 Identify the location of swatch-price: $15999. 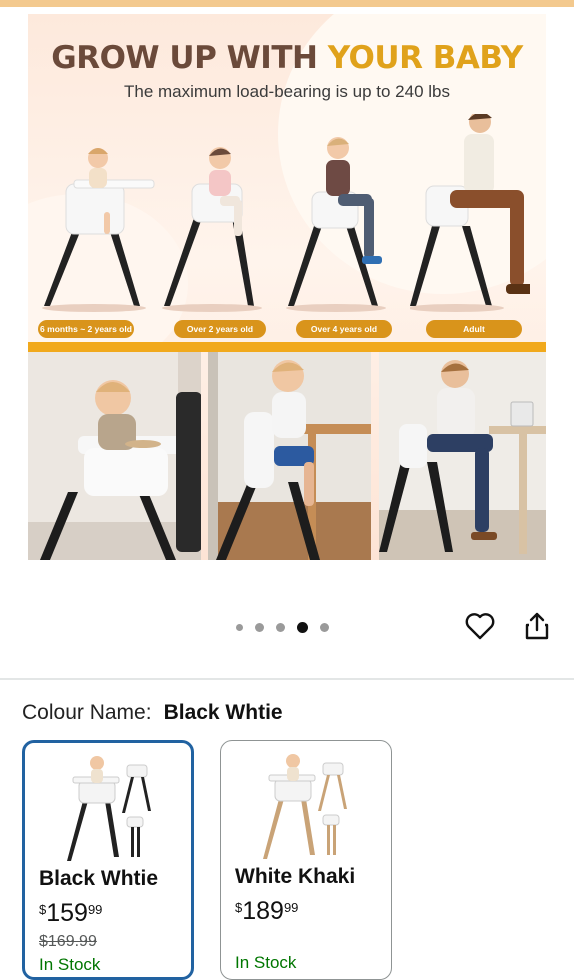
(70, 913).